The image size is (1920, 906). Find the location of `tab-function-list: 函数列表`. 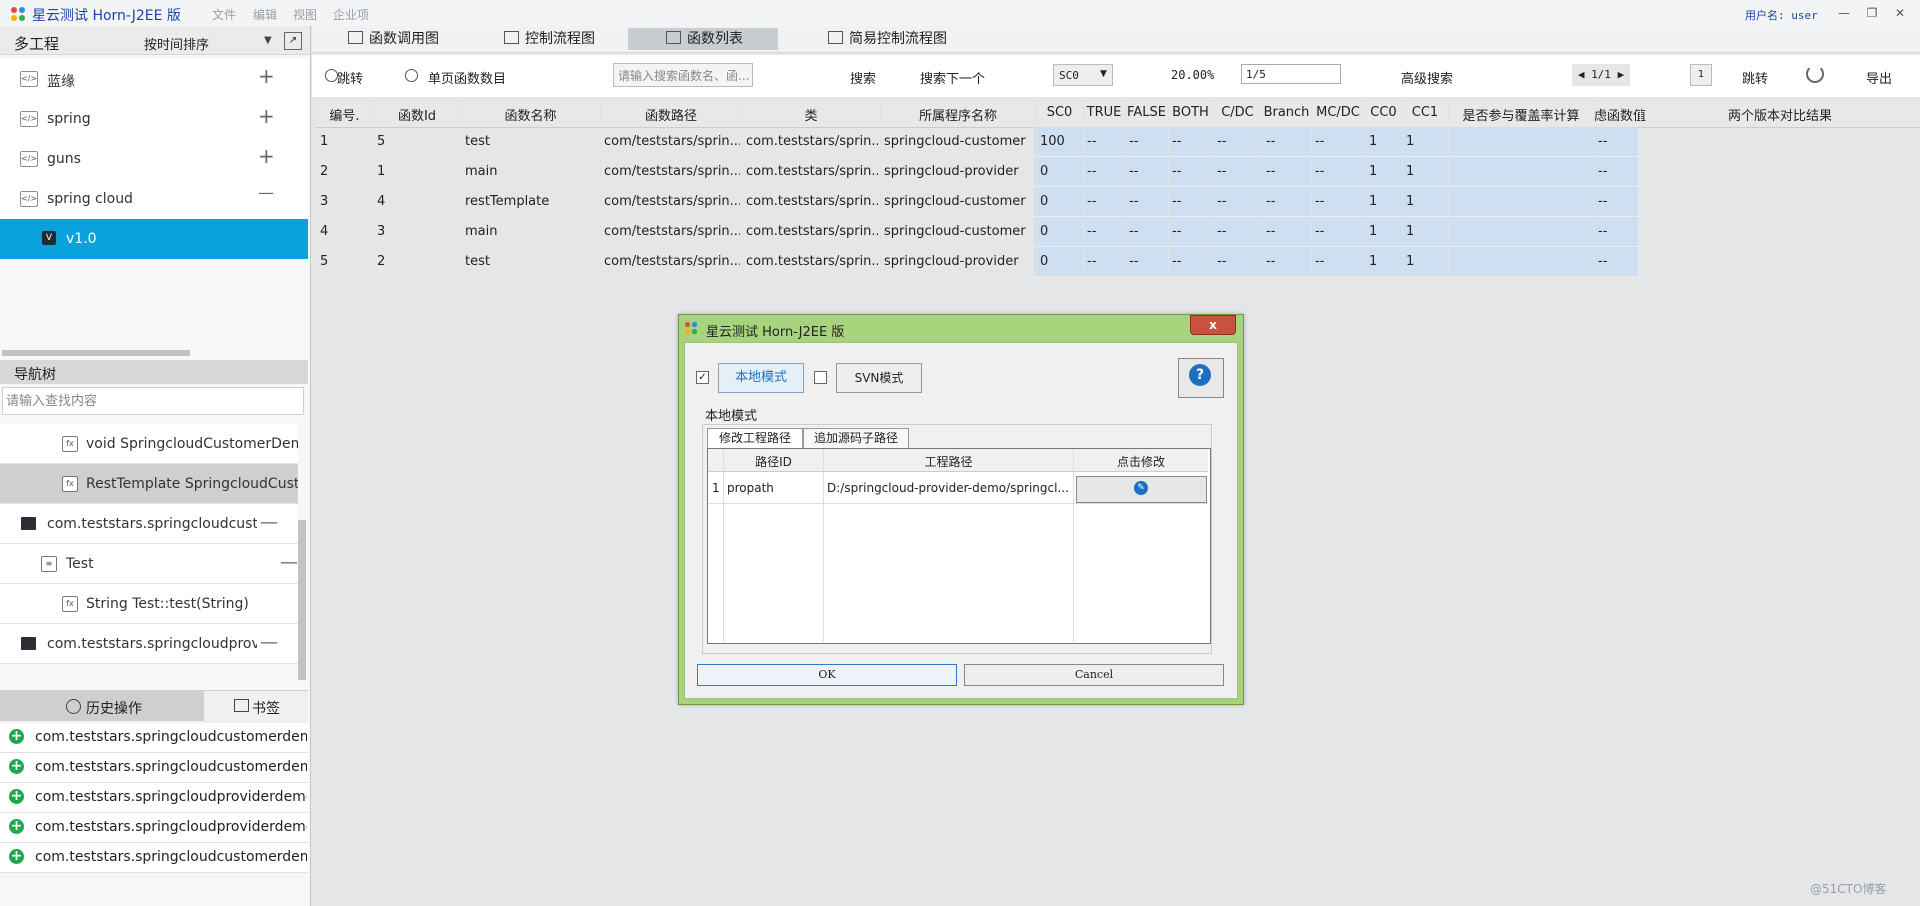

tab-function-list: 函数列表 is located at coordinates (703, 39).